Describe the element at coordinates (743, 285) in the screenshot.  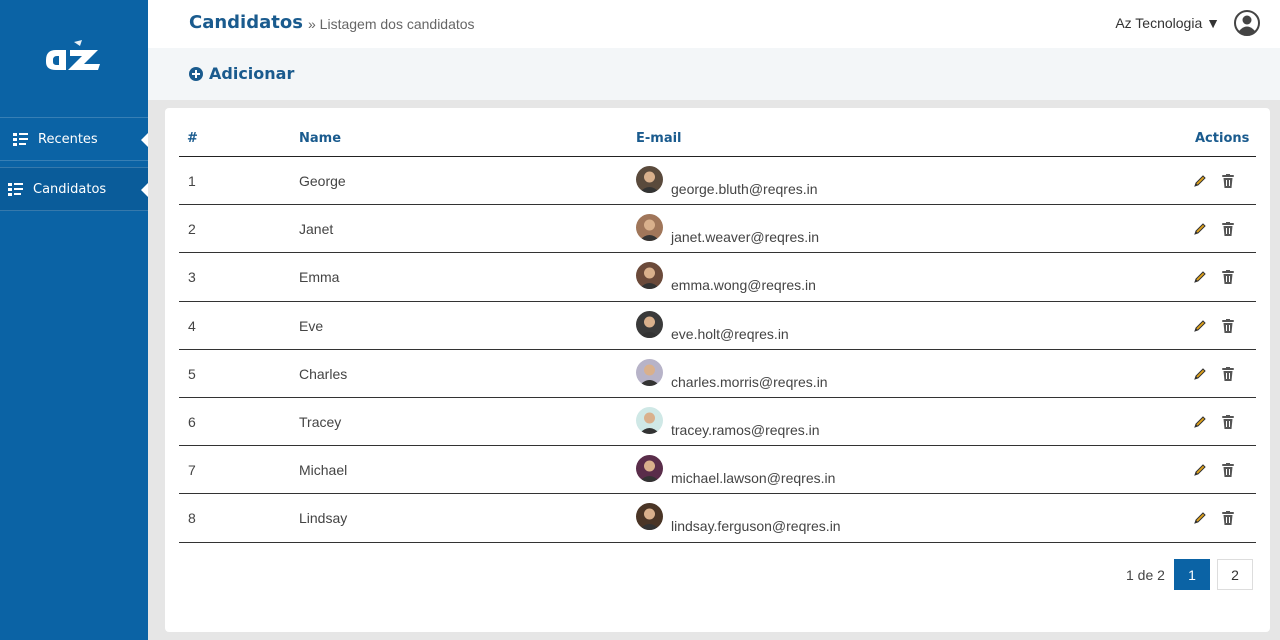
I see `row-email: emma.wong@reqres.in` at that location.